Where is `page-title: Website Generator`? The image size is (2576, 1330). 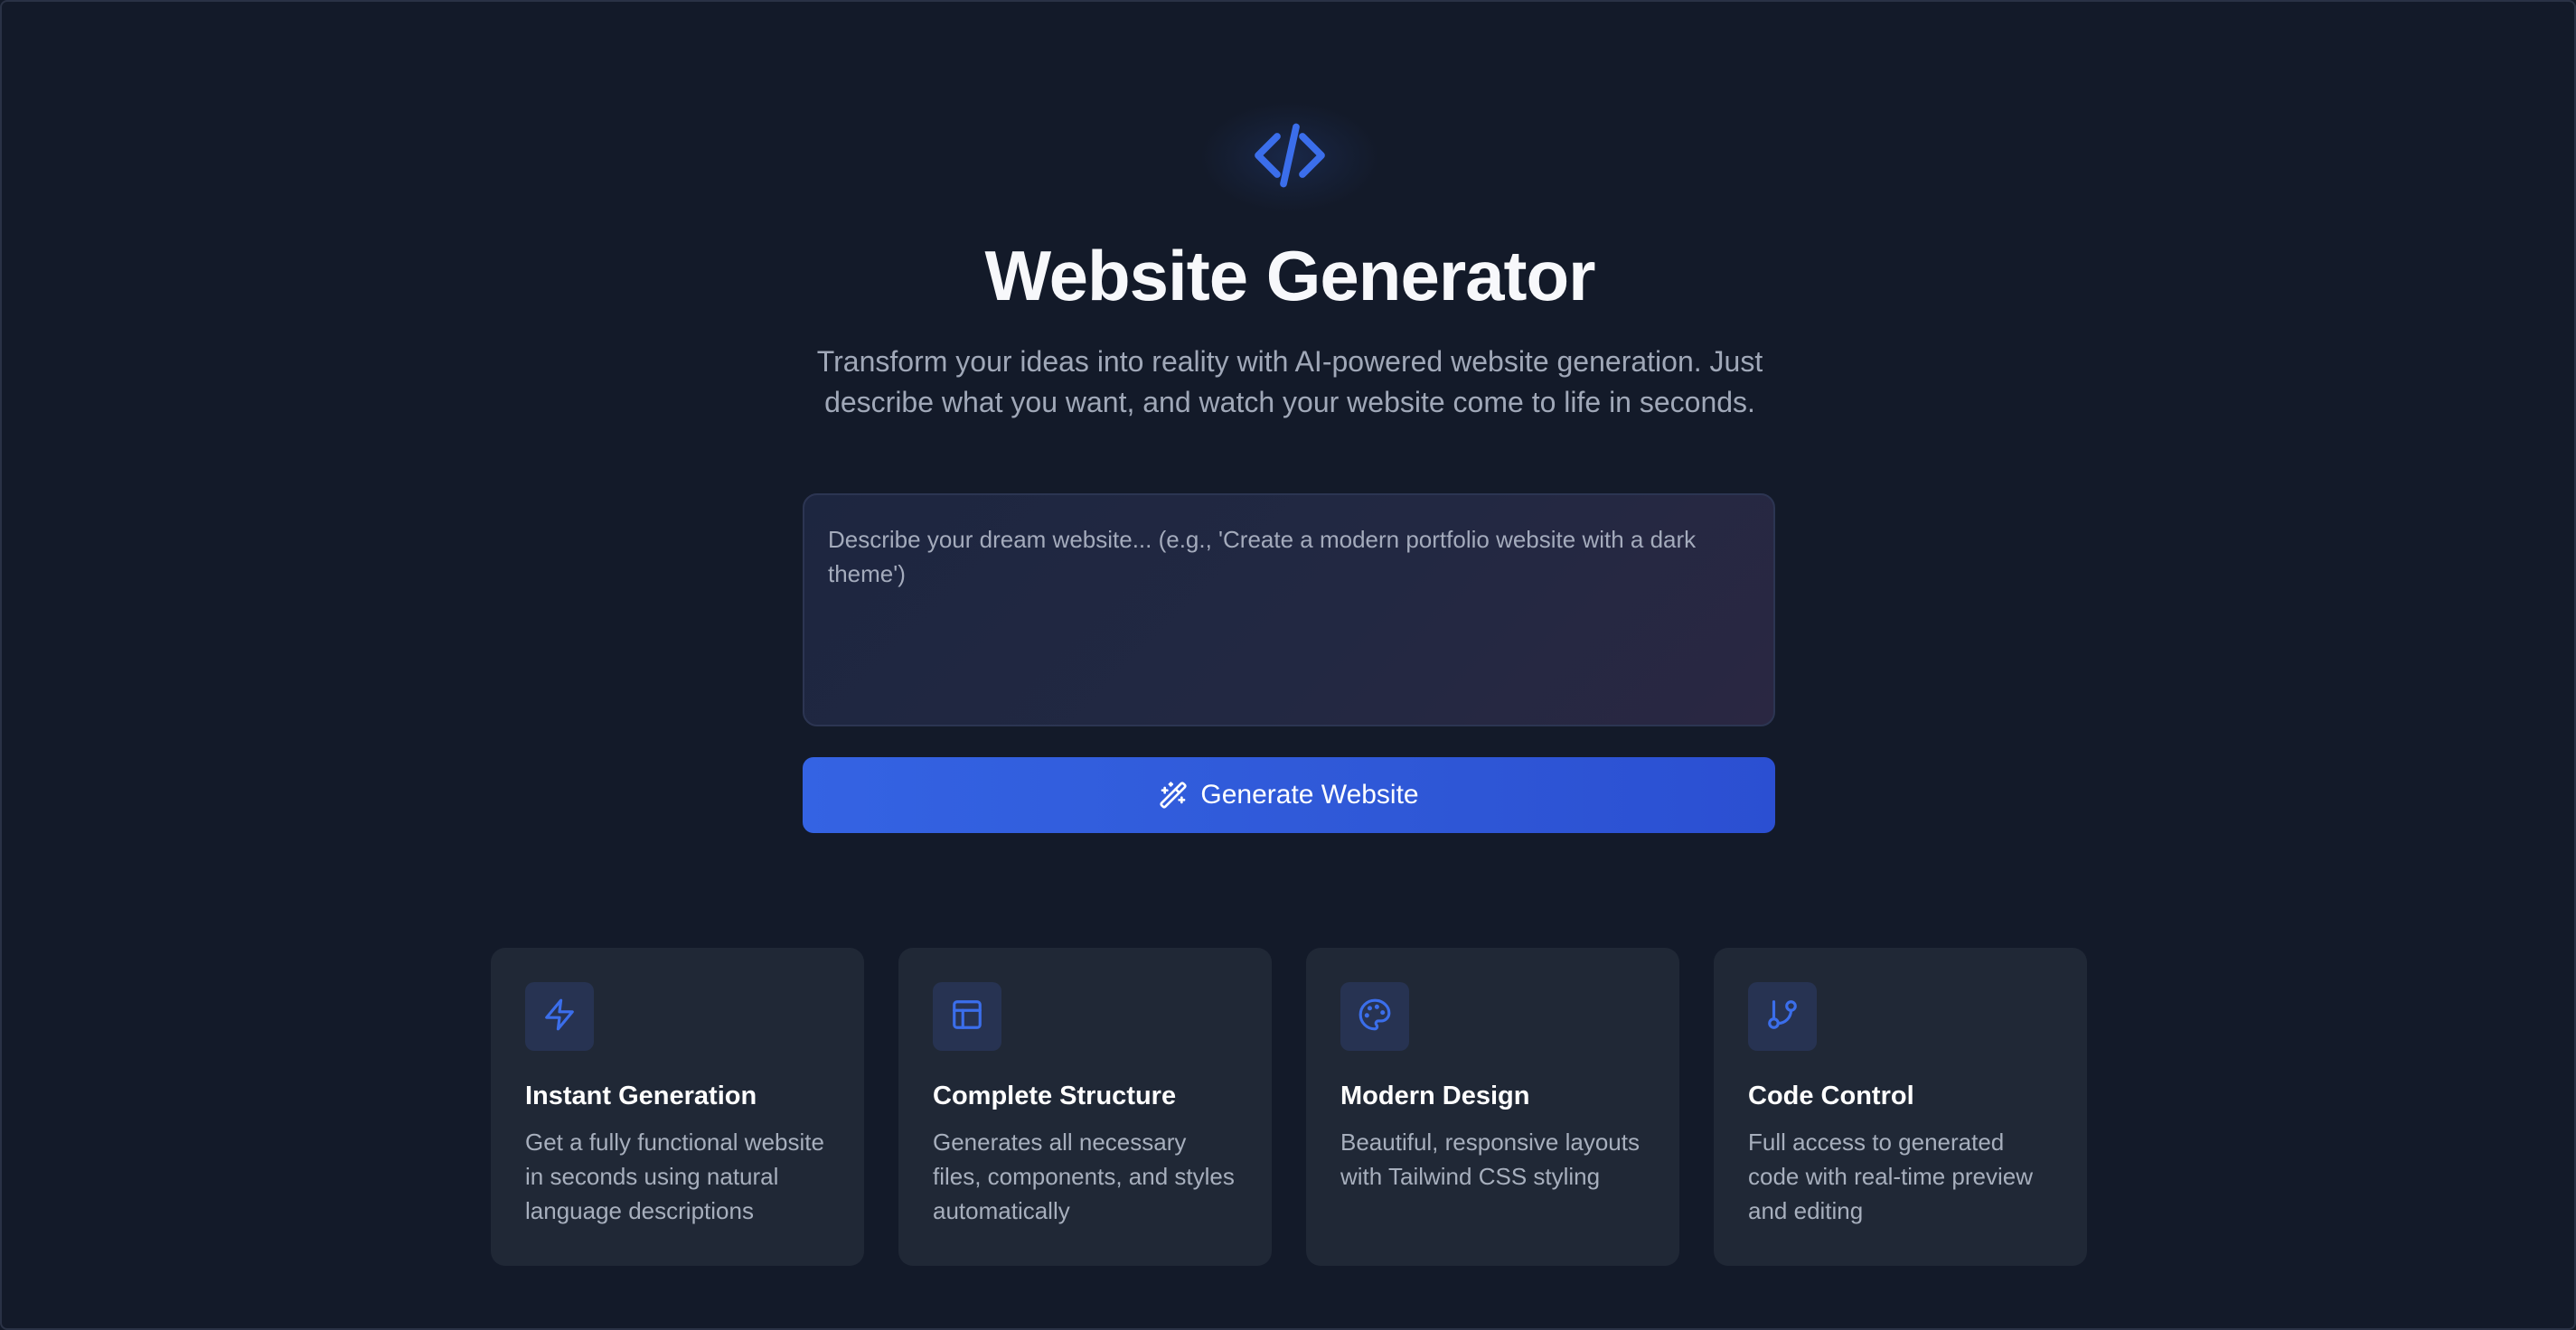
page-title: Website Generator is located at coordinates (1289, 275).